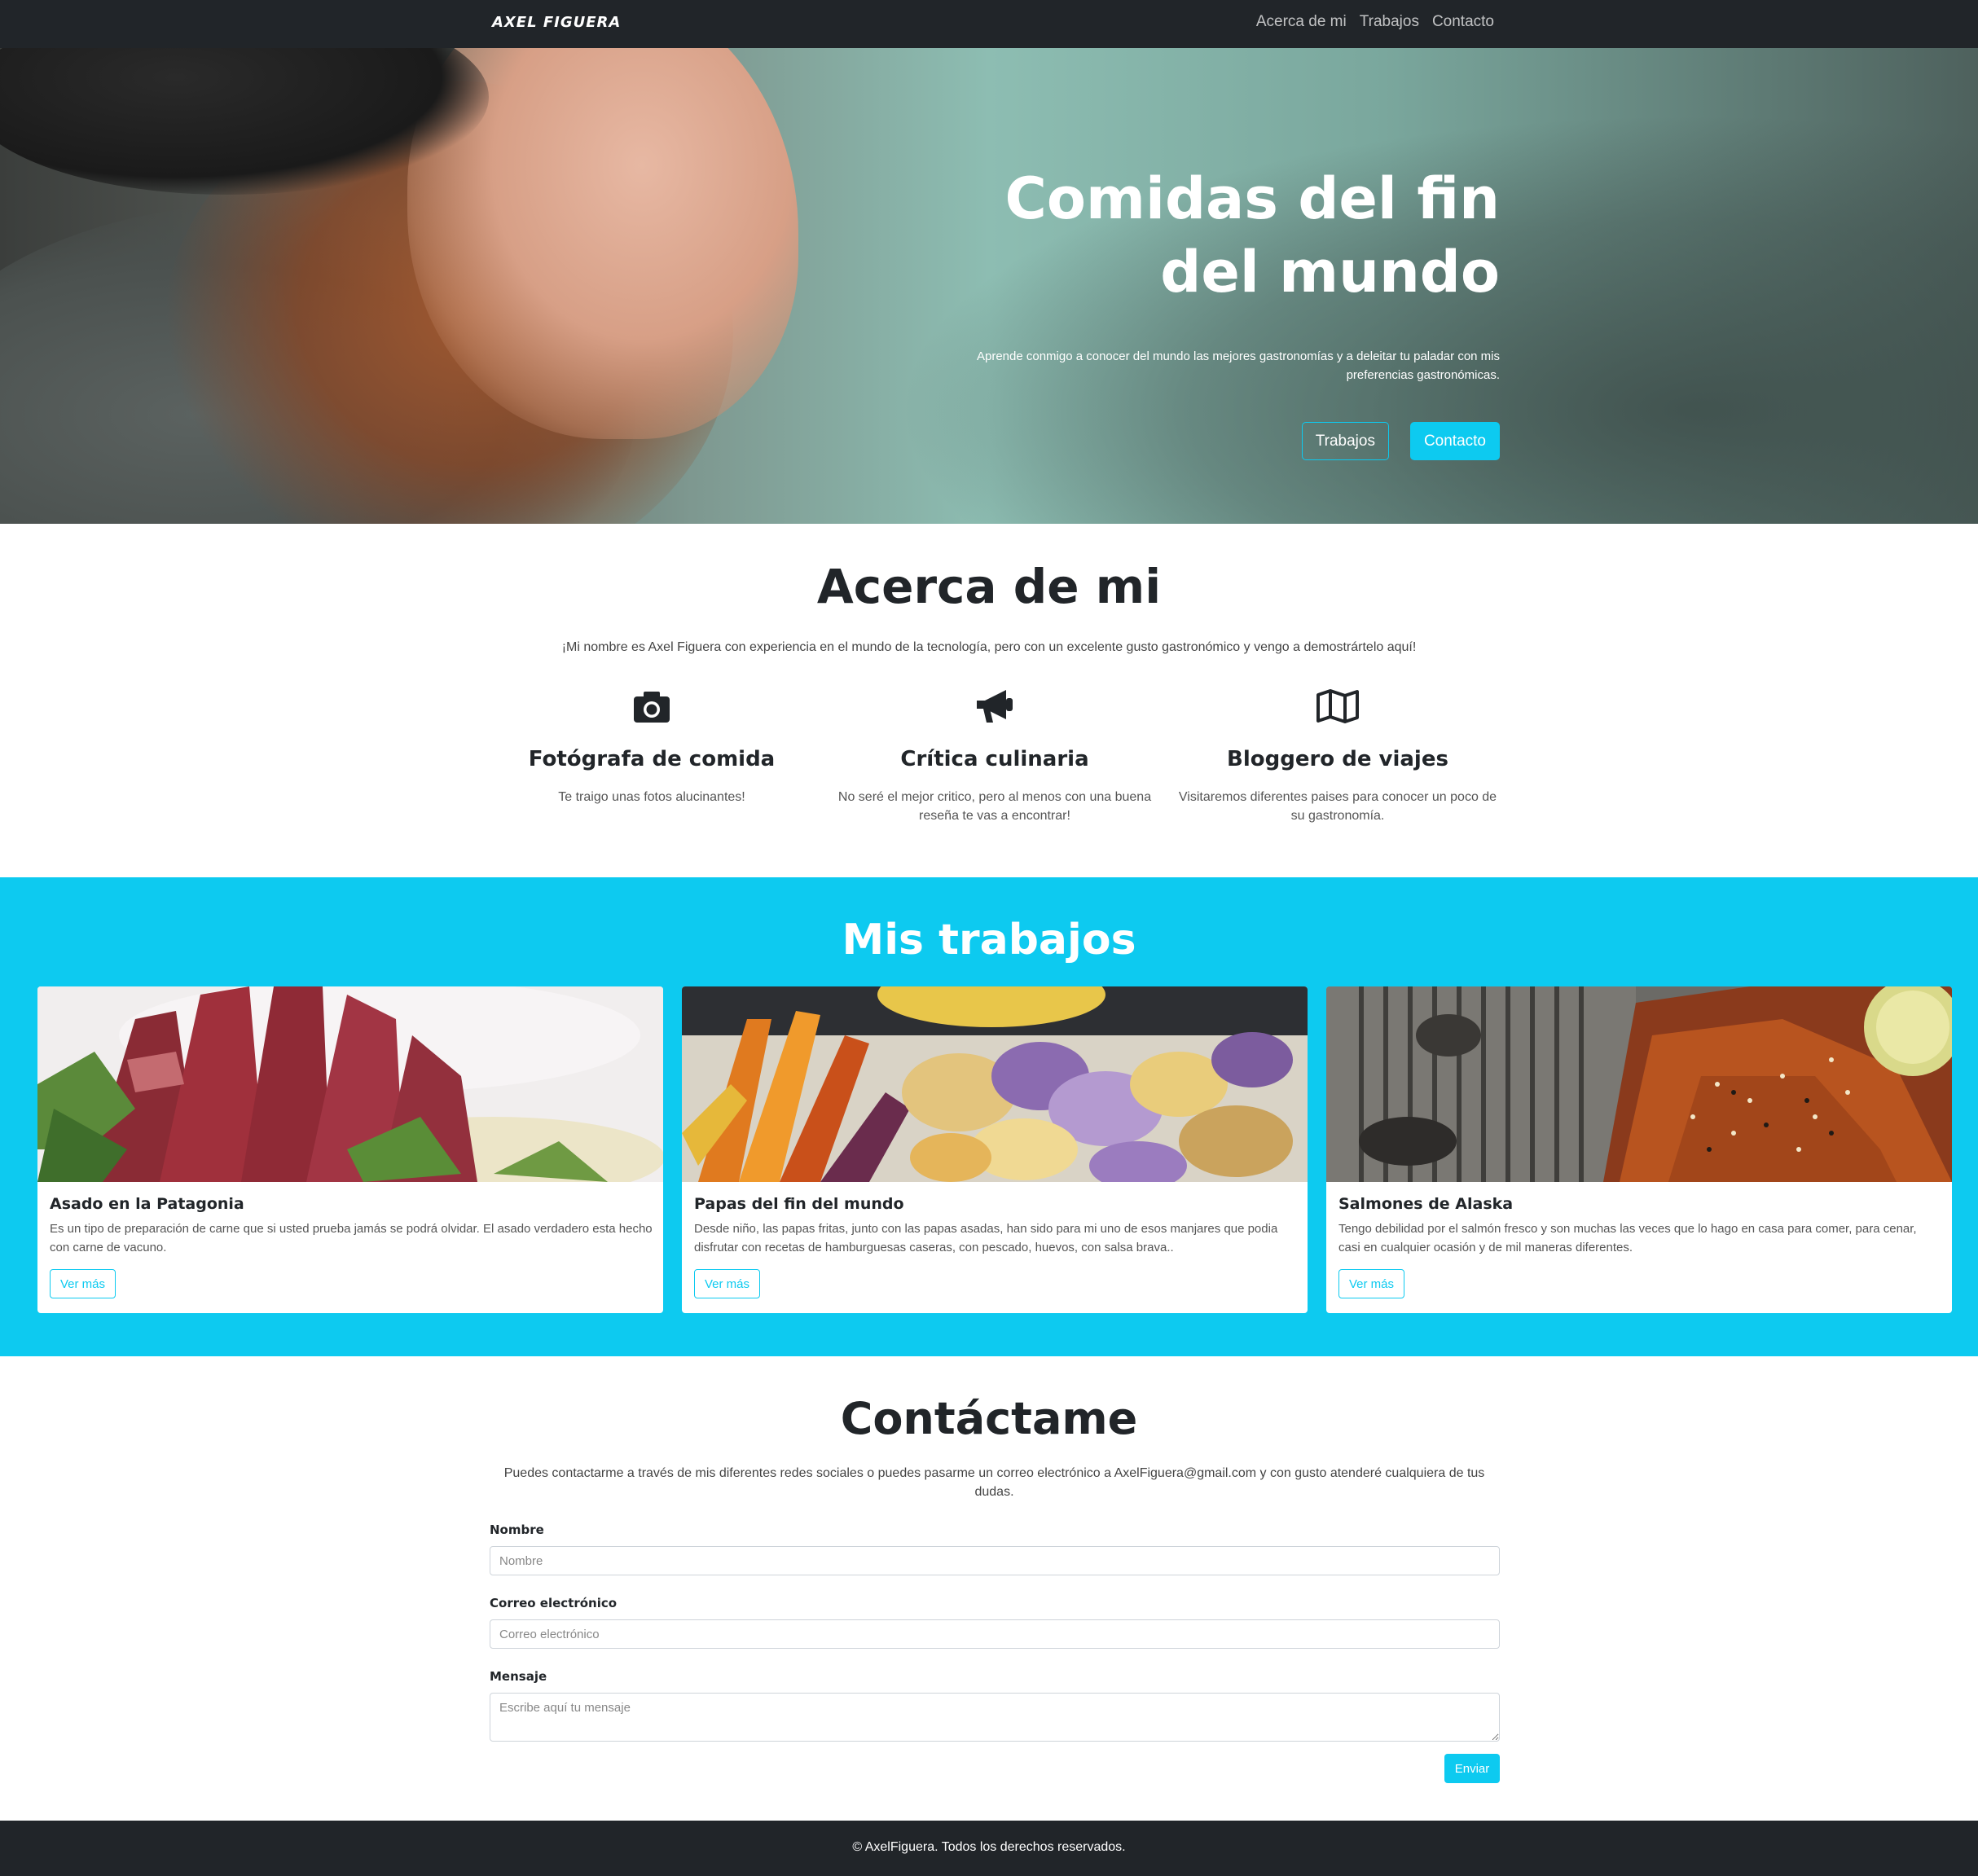 Image resolution: width=1978 pixels, height=1876 pixels. What do you see at coordinates (1639, 1084) in the screenshot?
I see `card-image-salmon` at bounding box center [1639, 1084].